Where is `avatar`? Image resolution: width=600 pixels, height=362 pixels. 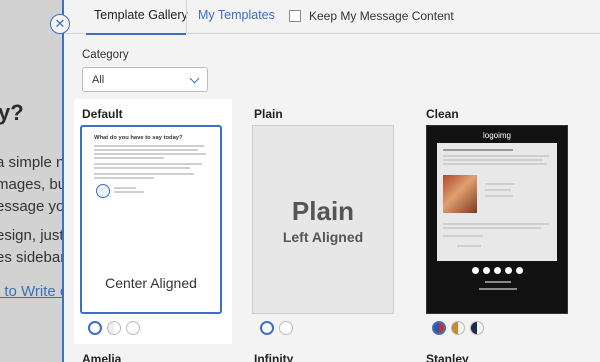 avatar is located at coordinates (103, 191).